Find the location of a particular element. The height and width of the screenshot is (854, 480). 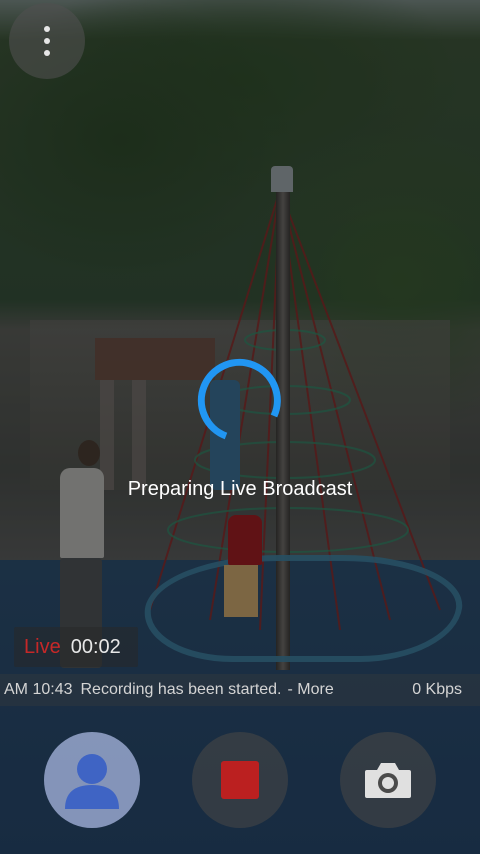

camera-snapshot-button is located at coordinates (388, 780).